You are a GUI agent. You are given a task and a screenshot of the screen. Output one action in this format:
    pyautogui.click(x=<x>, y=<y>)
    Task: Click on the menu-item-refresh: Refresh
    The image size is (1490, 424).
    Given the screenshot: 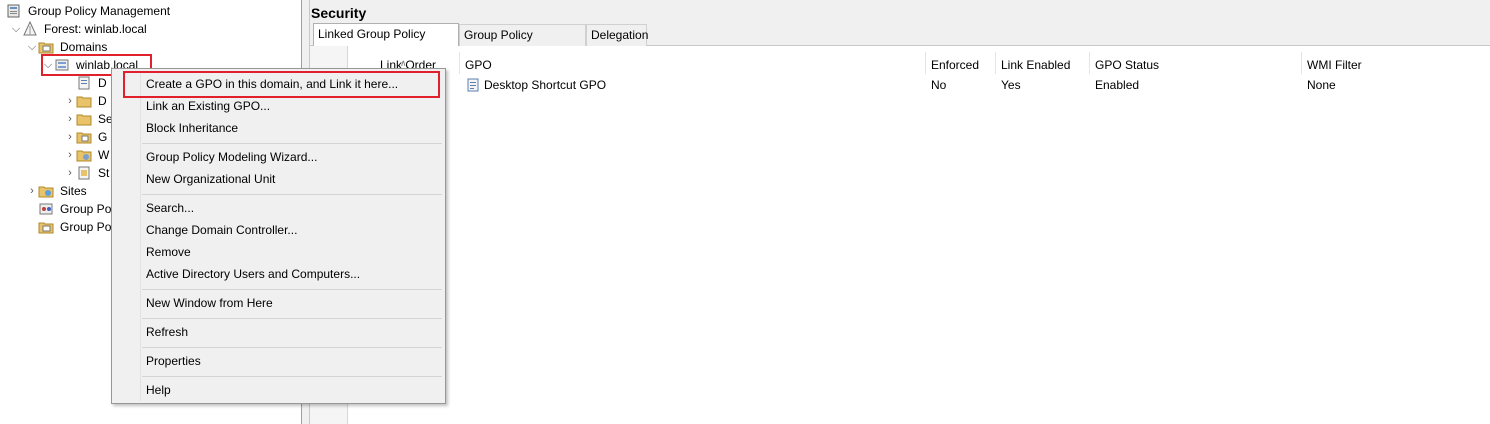 What is the action you would take?
    pyautogui.click(x=167, y=332)
    